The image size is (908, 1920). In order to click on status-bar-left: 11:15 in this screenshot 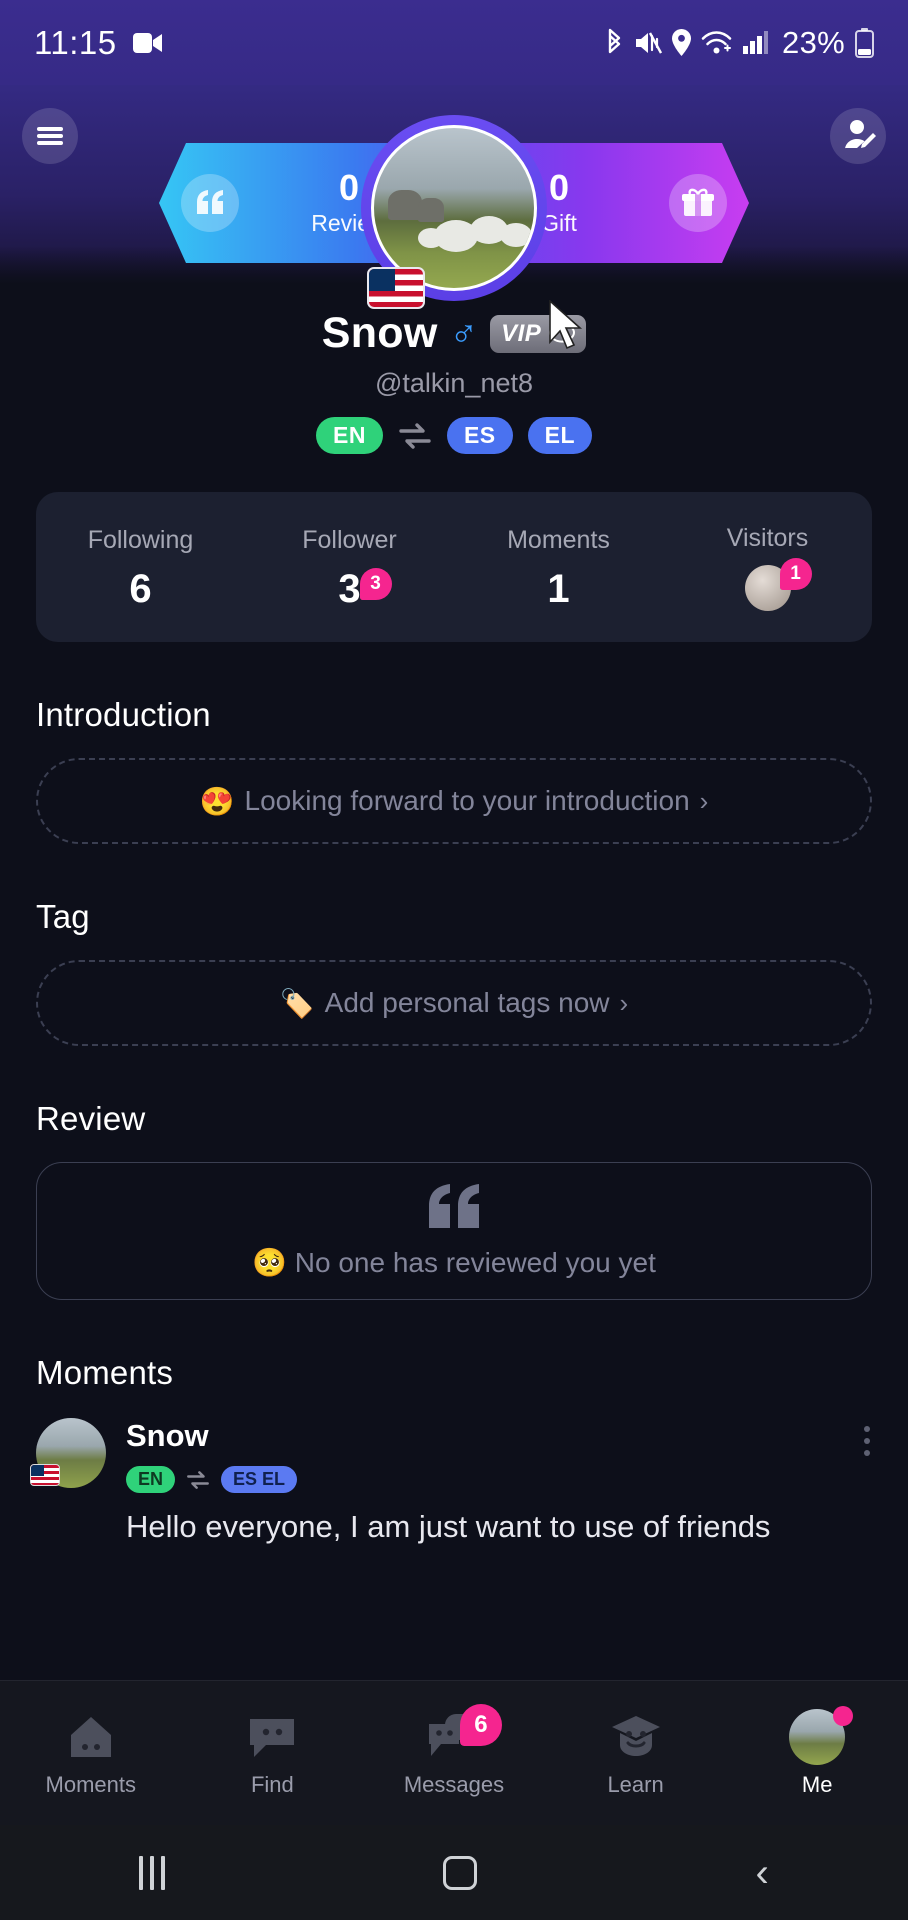, I will do `click(98, 43)`.